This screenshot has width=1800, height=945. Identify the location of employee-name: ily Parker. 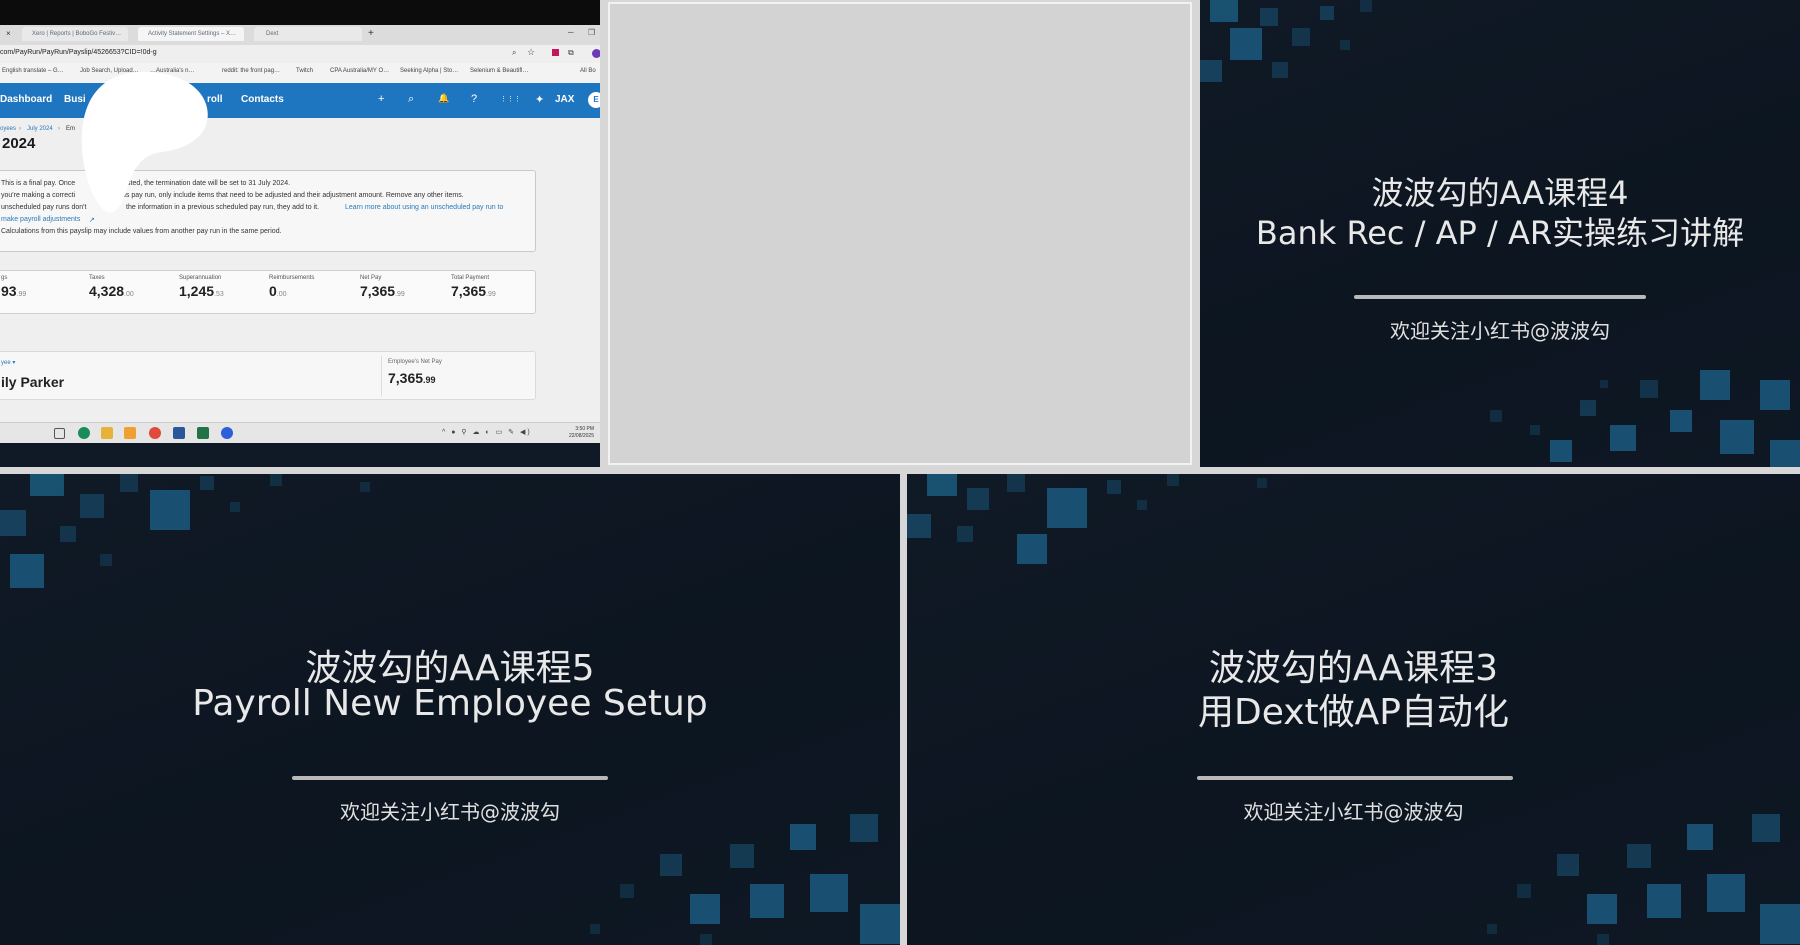
(33, 382).